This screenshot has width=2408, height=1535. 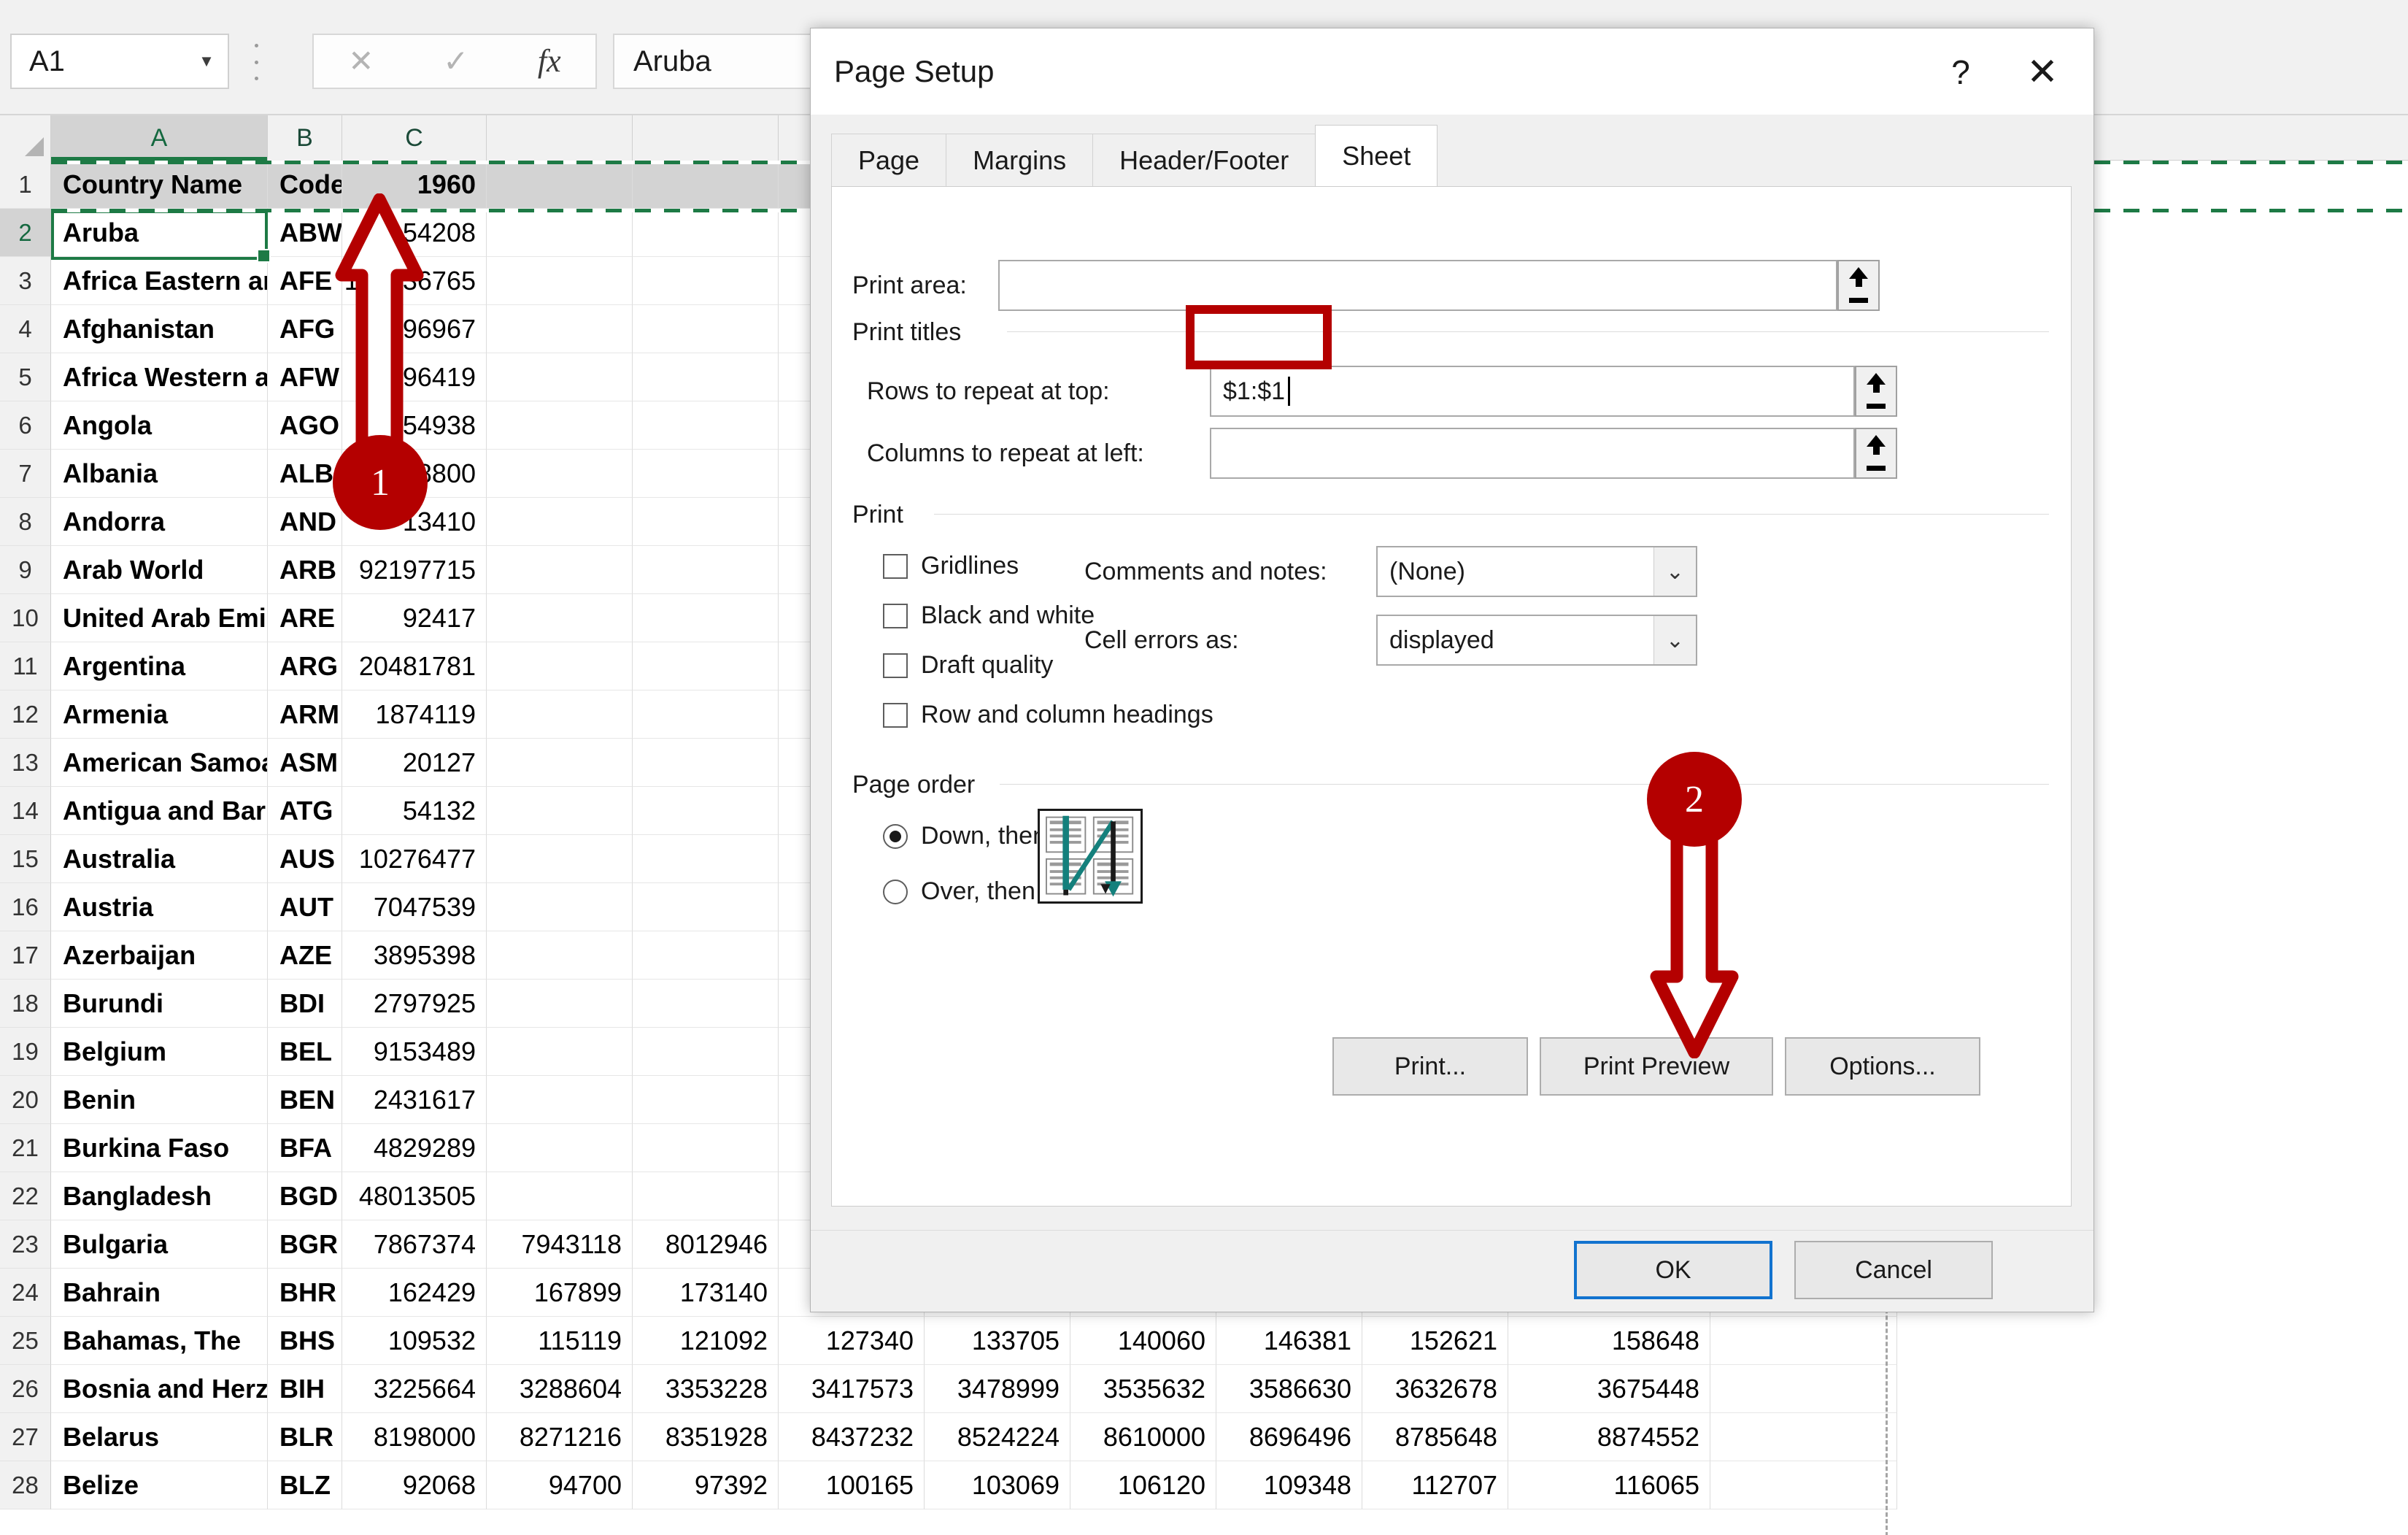 What do you see at coordinates (159, 811) in the screenshot?
I see `cell-country-name: Antigua and Barbuda` at bounding box center [159, 811].